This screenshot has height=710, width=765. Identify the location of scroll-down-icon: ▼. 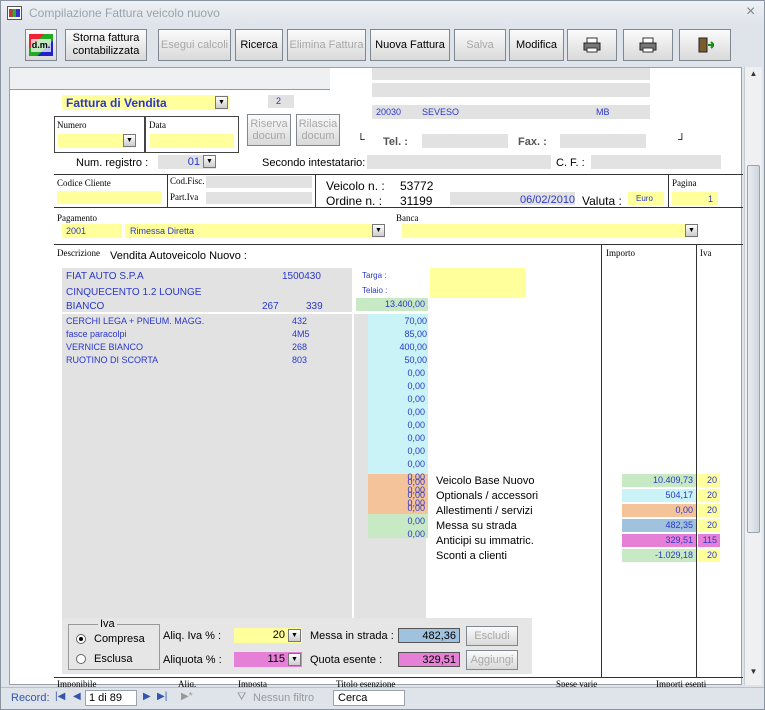
(753, 674).